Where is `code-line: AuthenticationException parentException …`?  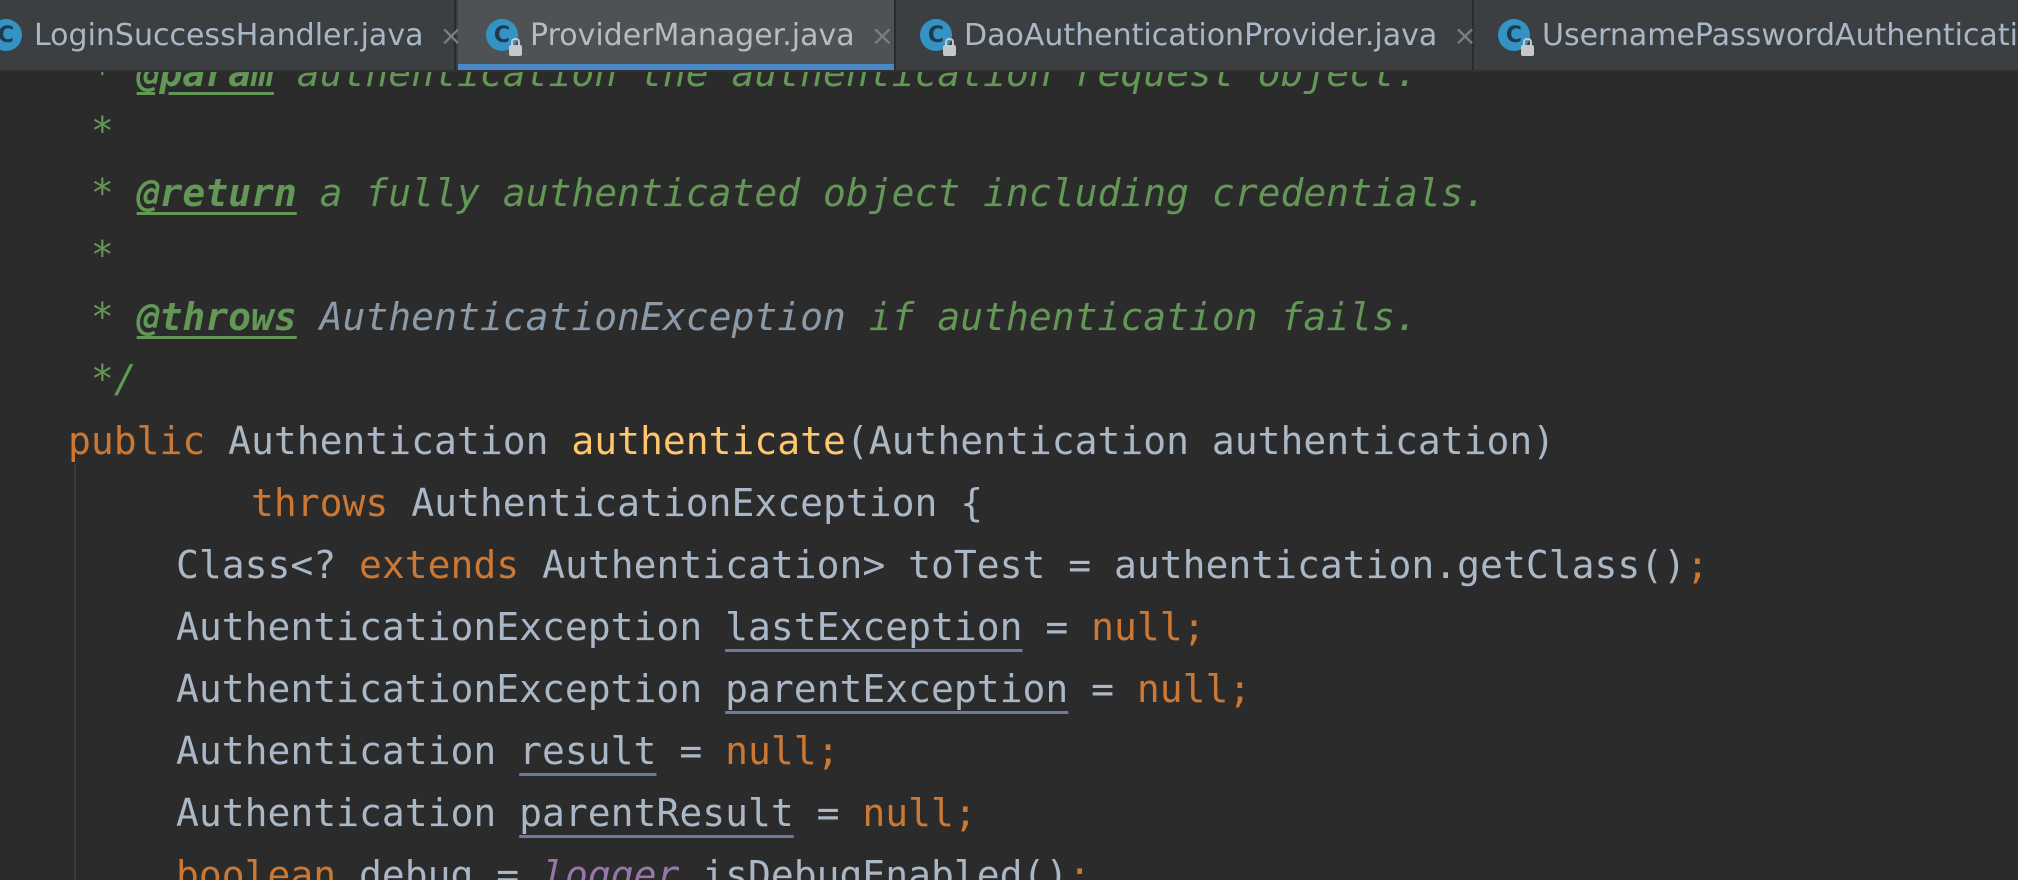
code-line: AuthenticationException parentException … is located at coordinates (714, 689).